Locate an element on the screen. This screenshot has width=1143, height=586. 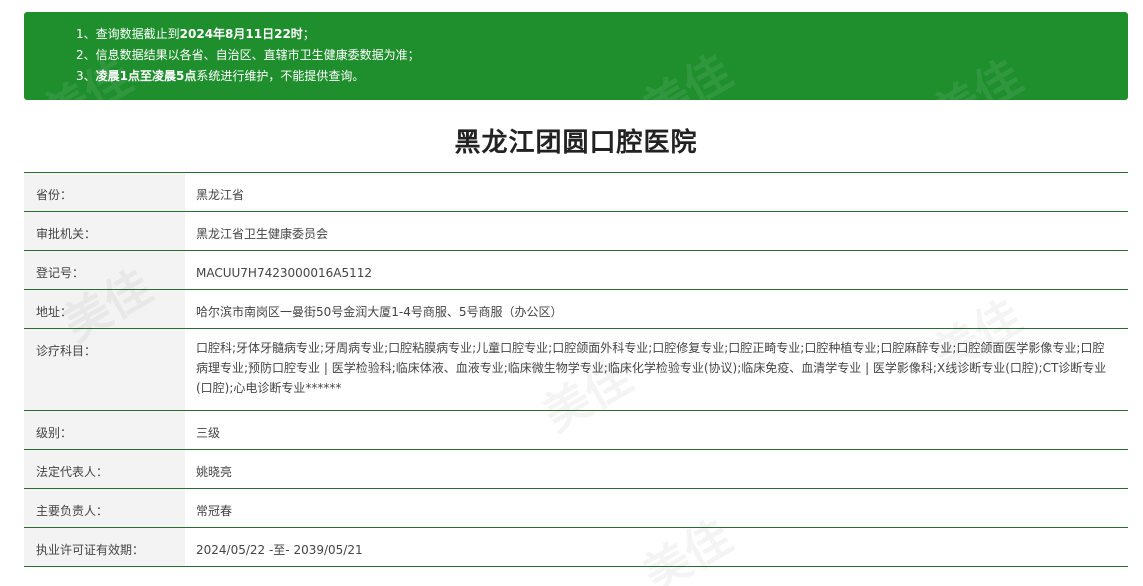
table-row: 主要负责人： 常冠春 is located at coordinates (576, 508).